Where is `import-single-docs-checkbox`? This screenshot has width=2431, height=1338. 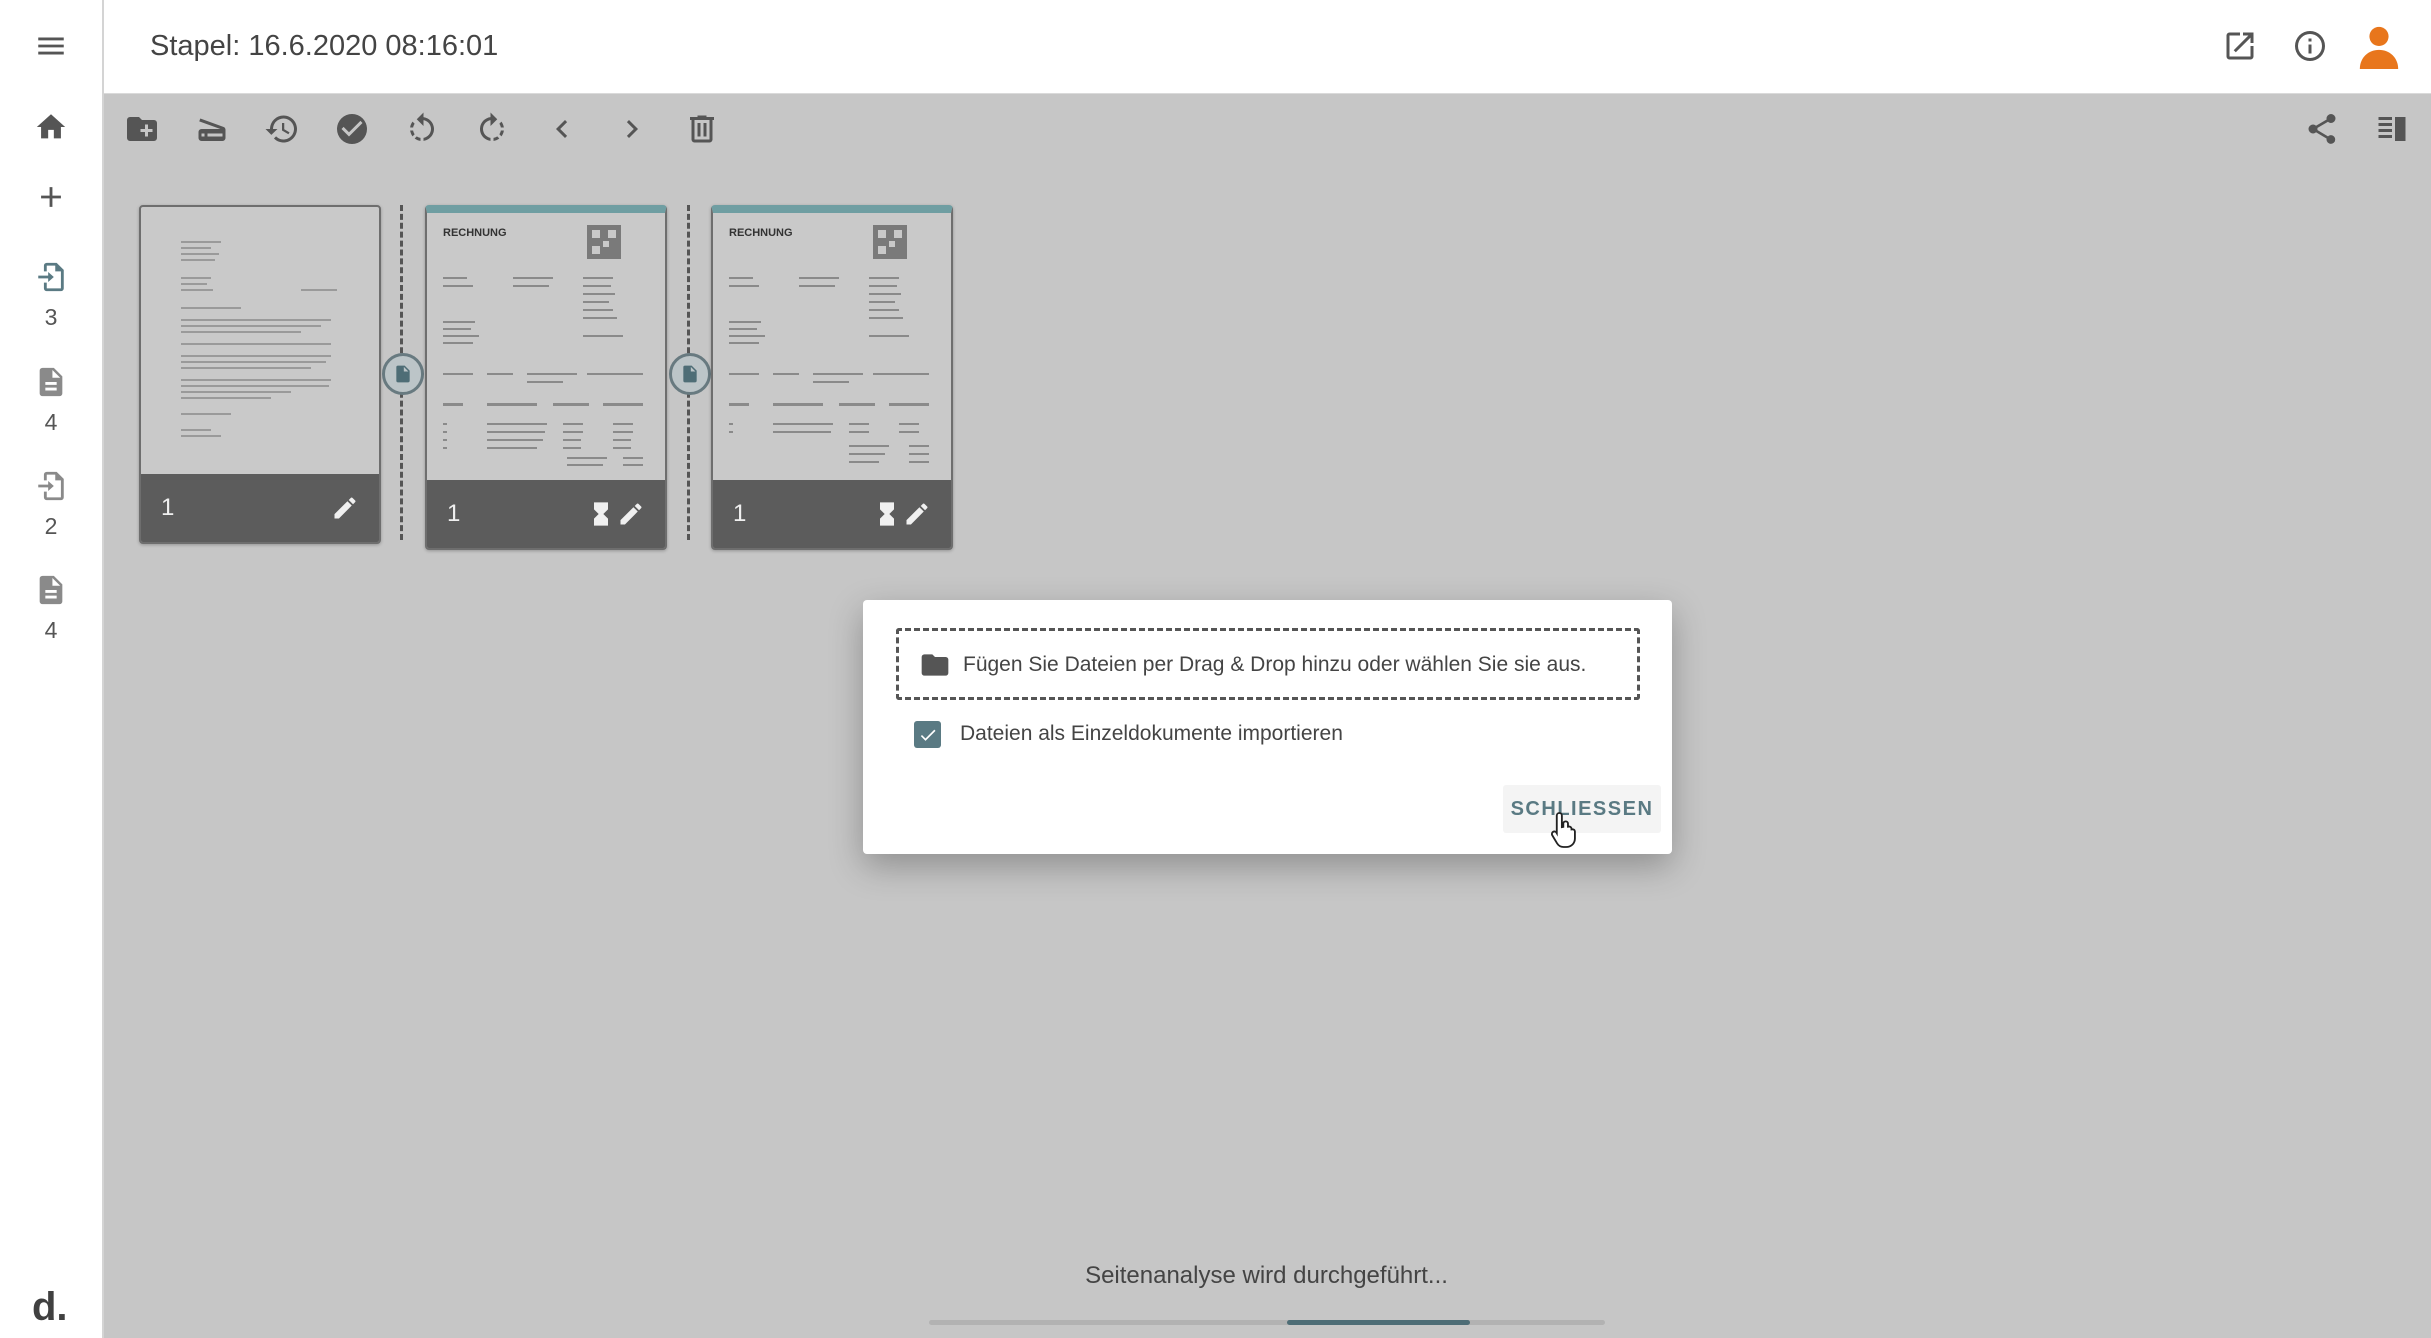 import-single-docs-checkbox is located at coordinates (927, 734).